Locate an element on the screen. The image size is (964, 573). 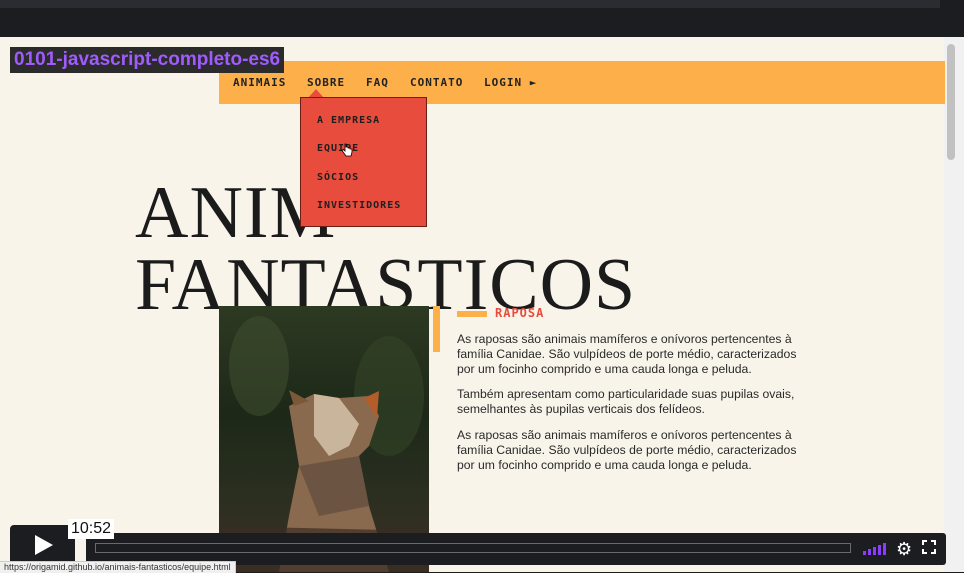
menu-item-login: LOGIN ► is located at coordinates (510, 82).